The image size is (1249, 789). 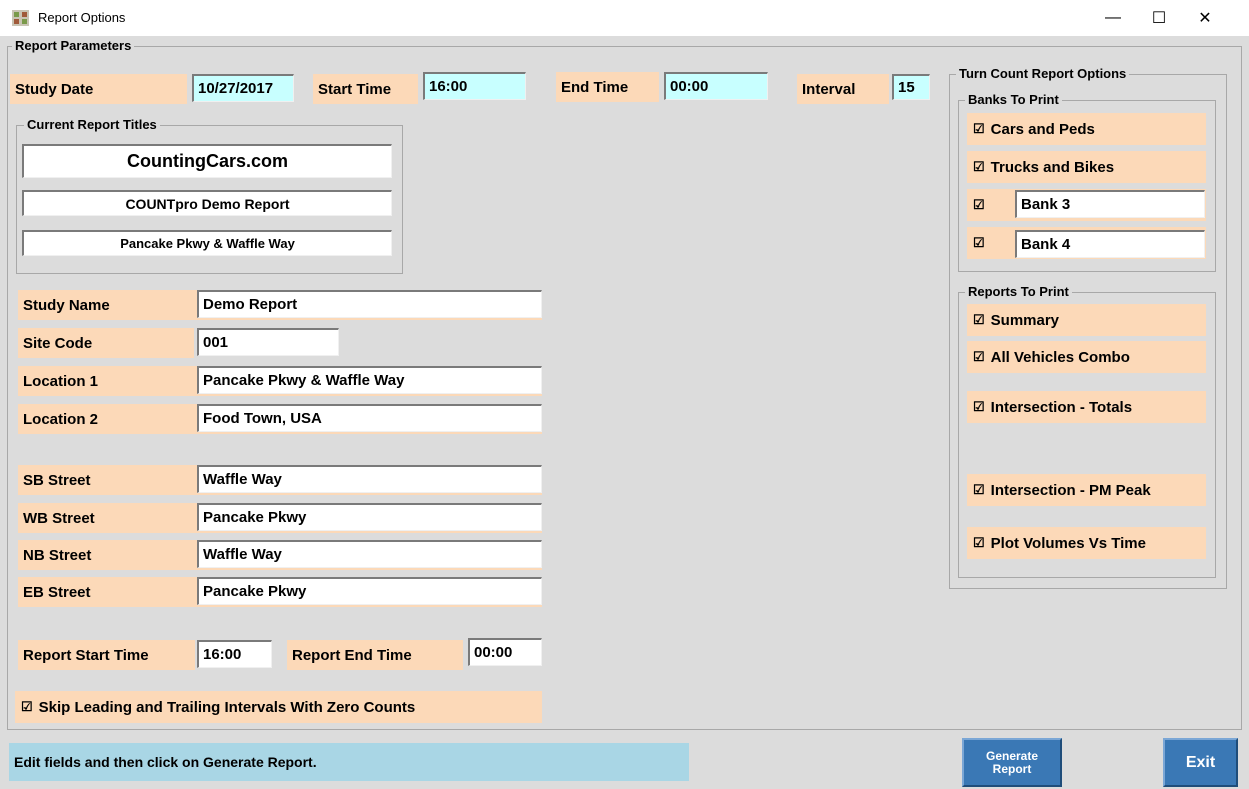 I want to click on report-plot-volumes-checkbox: ☑ Plot Volumes Vs Time, so click(x=1086, y=543).